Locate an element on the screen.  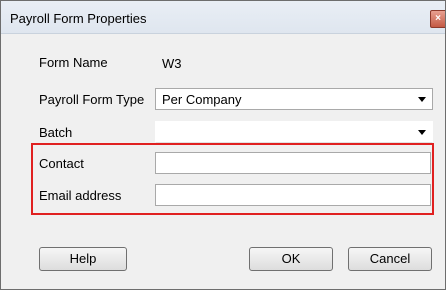
email-field is located at coordinates (293, 195).